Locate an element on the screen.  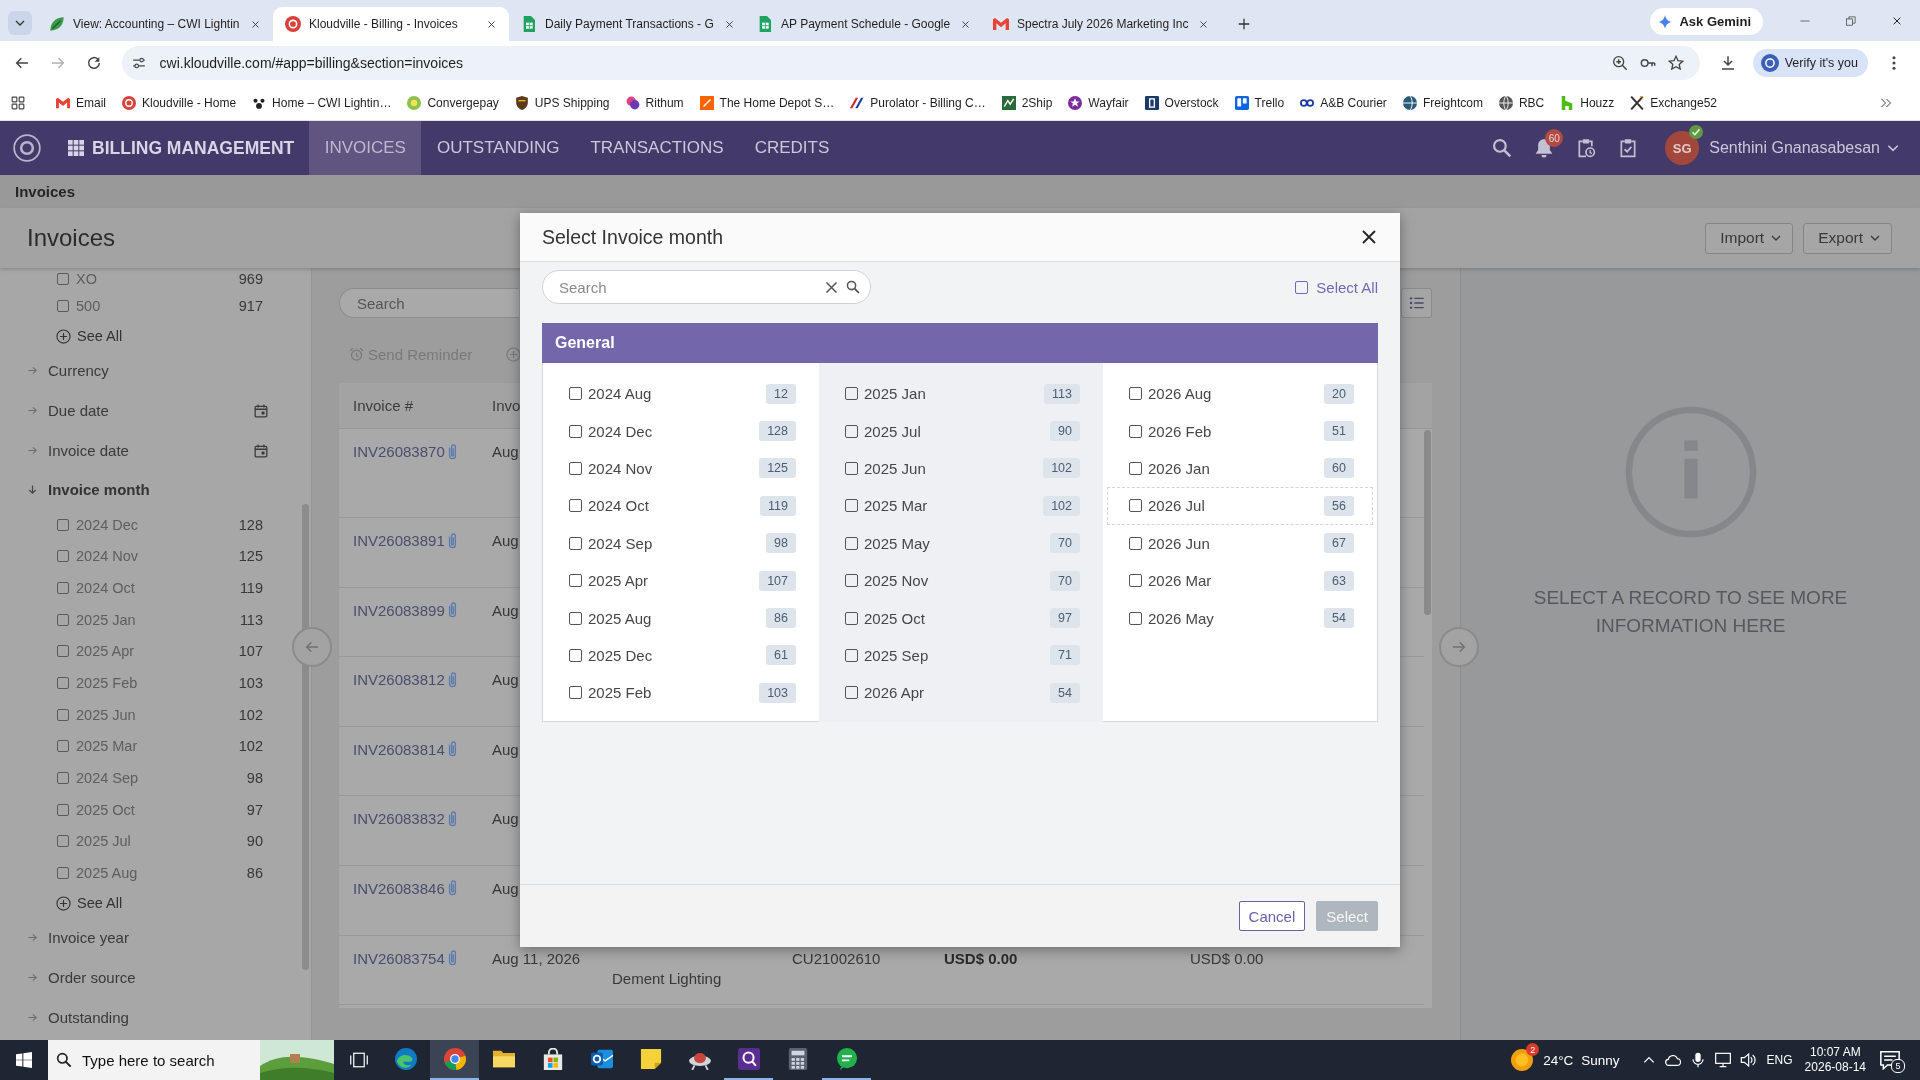
month-option: 2025 Dec 61 is located at coordinates (681, 655).